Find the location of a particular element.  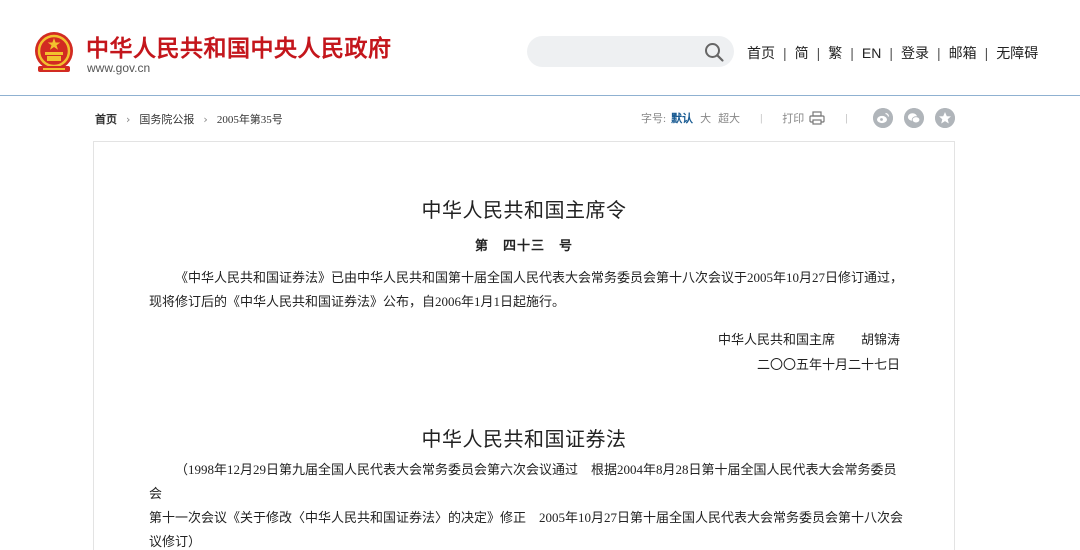

nav-traditional-link: 繁 is located at coordinates (835, 53).